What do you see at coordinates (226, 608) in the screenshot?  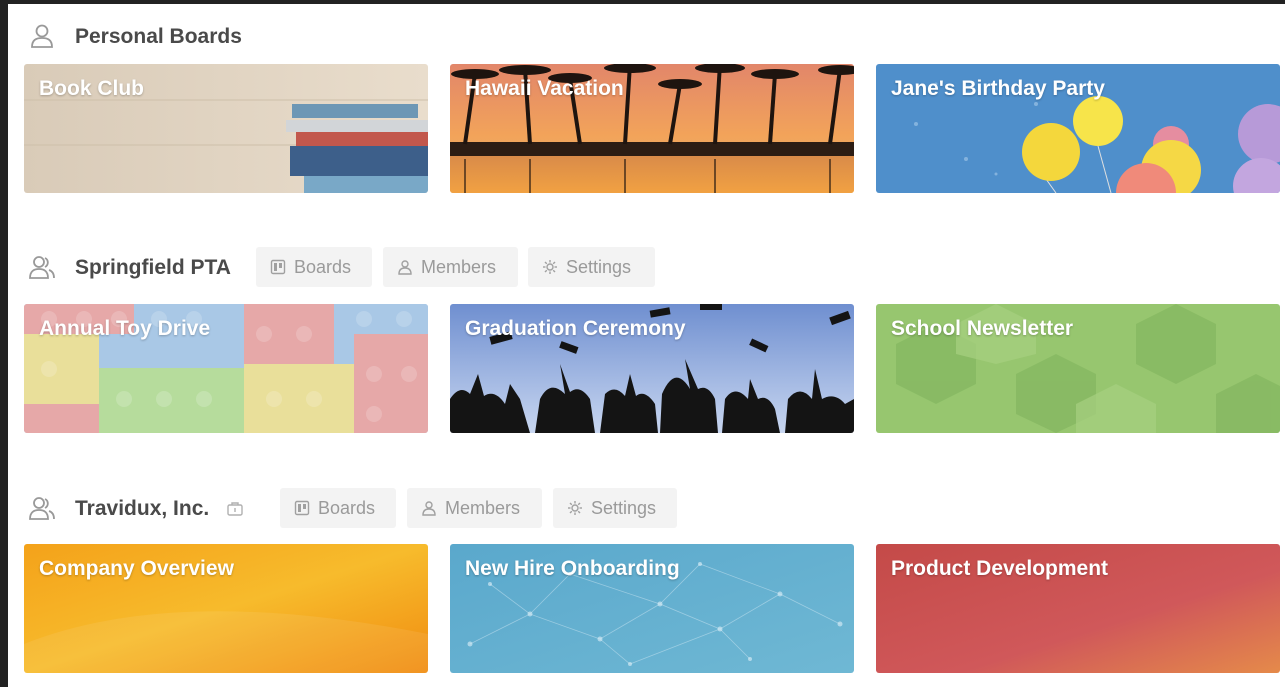 I see `board-tile-company-overview: Company Overview` at bounding box center [226, 608].